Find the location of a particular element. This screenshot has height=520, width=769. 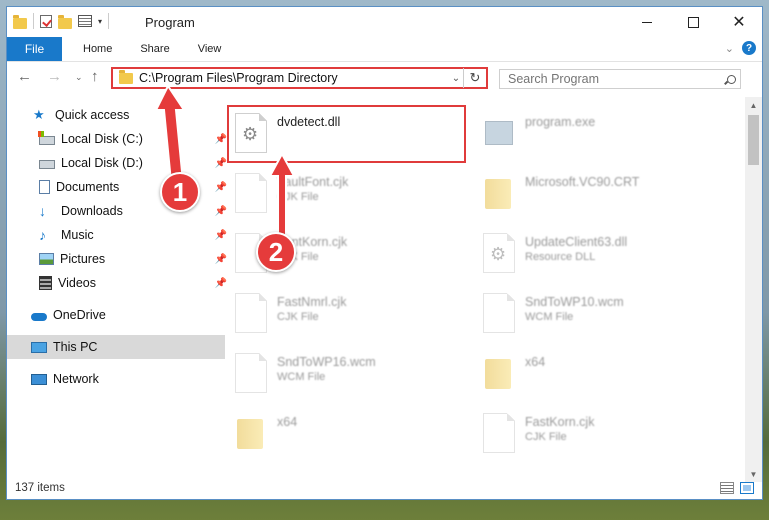

tab-view: View is located at coordinates (210, 49).